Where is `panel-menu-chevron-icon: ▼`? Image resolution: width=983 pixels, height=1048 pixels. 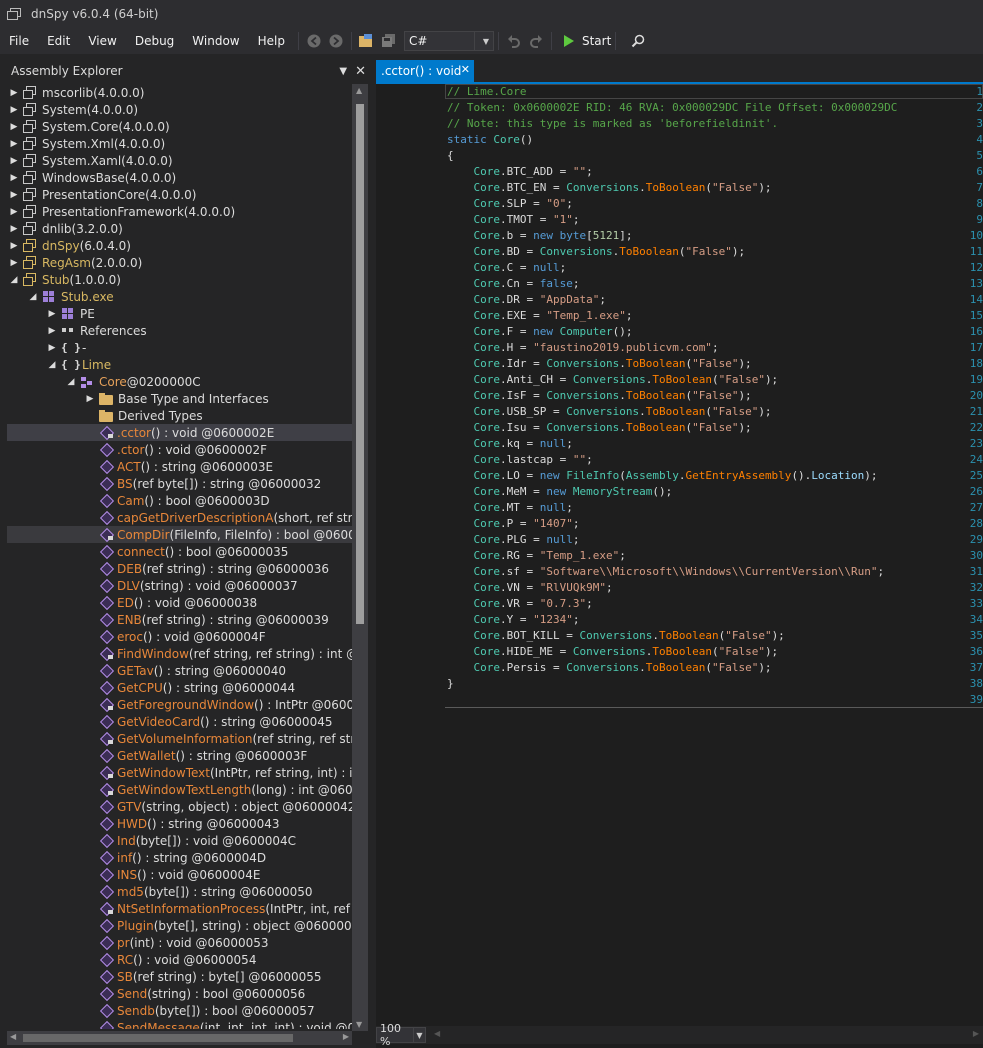 panel-menu-chevron-icon: ▼ is located at coordinates (343, 71).